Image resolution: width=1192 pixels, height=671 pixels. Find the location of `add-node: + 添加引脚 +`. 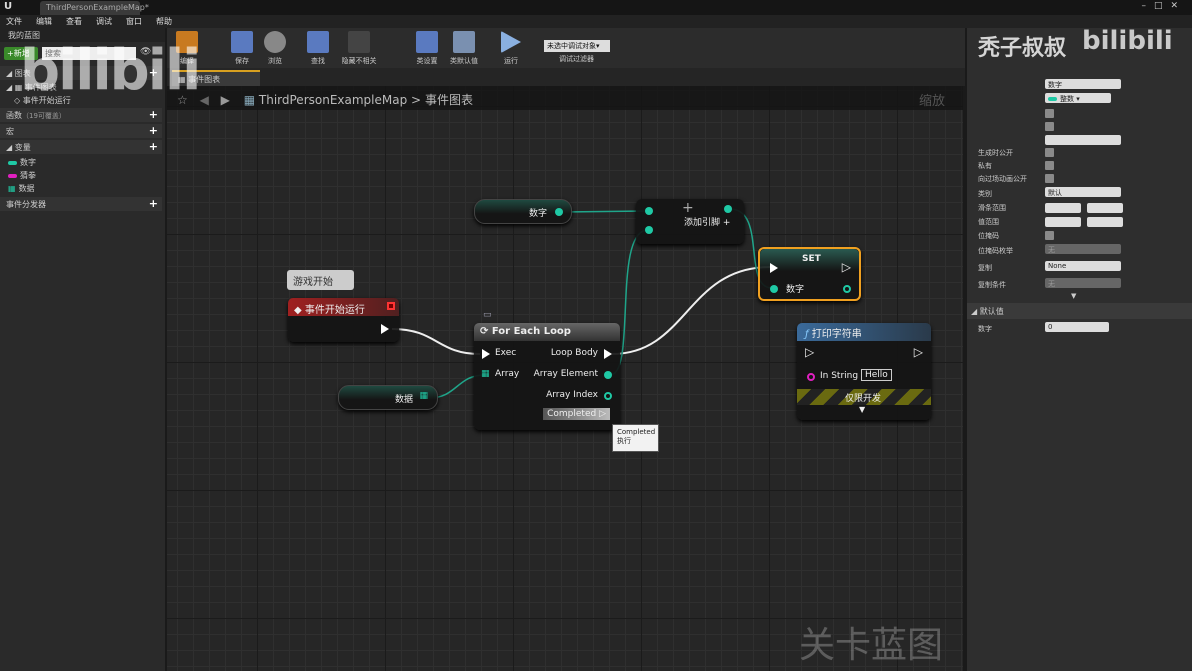

add-node: + 添加引脚 + is located at coordinates (690, 221).